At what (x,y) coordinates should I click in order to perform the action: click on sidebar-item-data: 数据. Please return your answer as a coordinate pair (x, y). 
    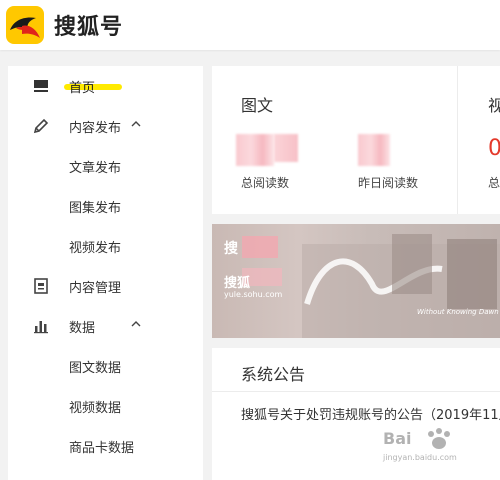
    Looking at the image, I should click on (105, 326).